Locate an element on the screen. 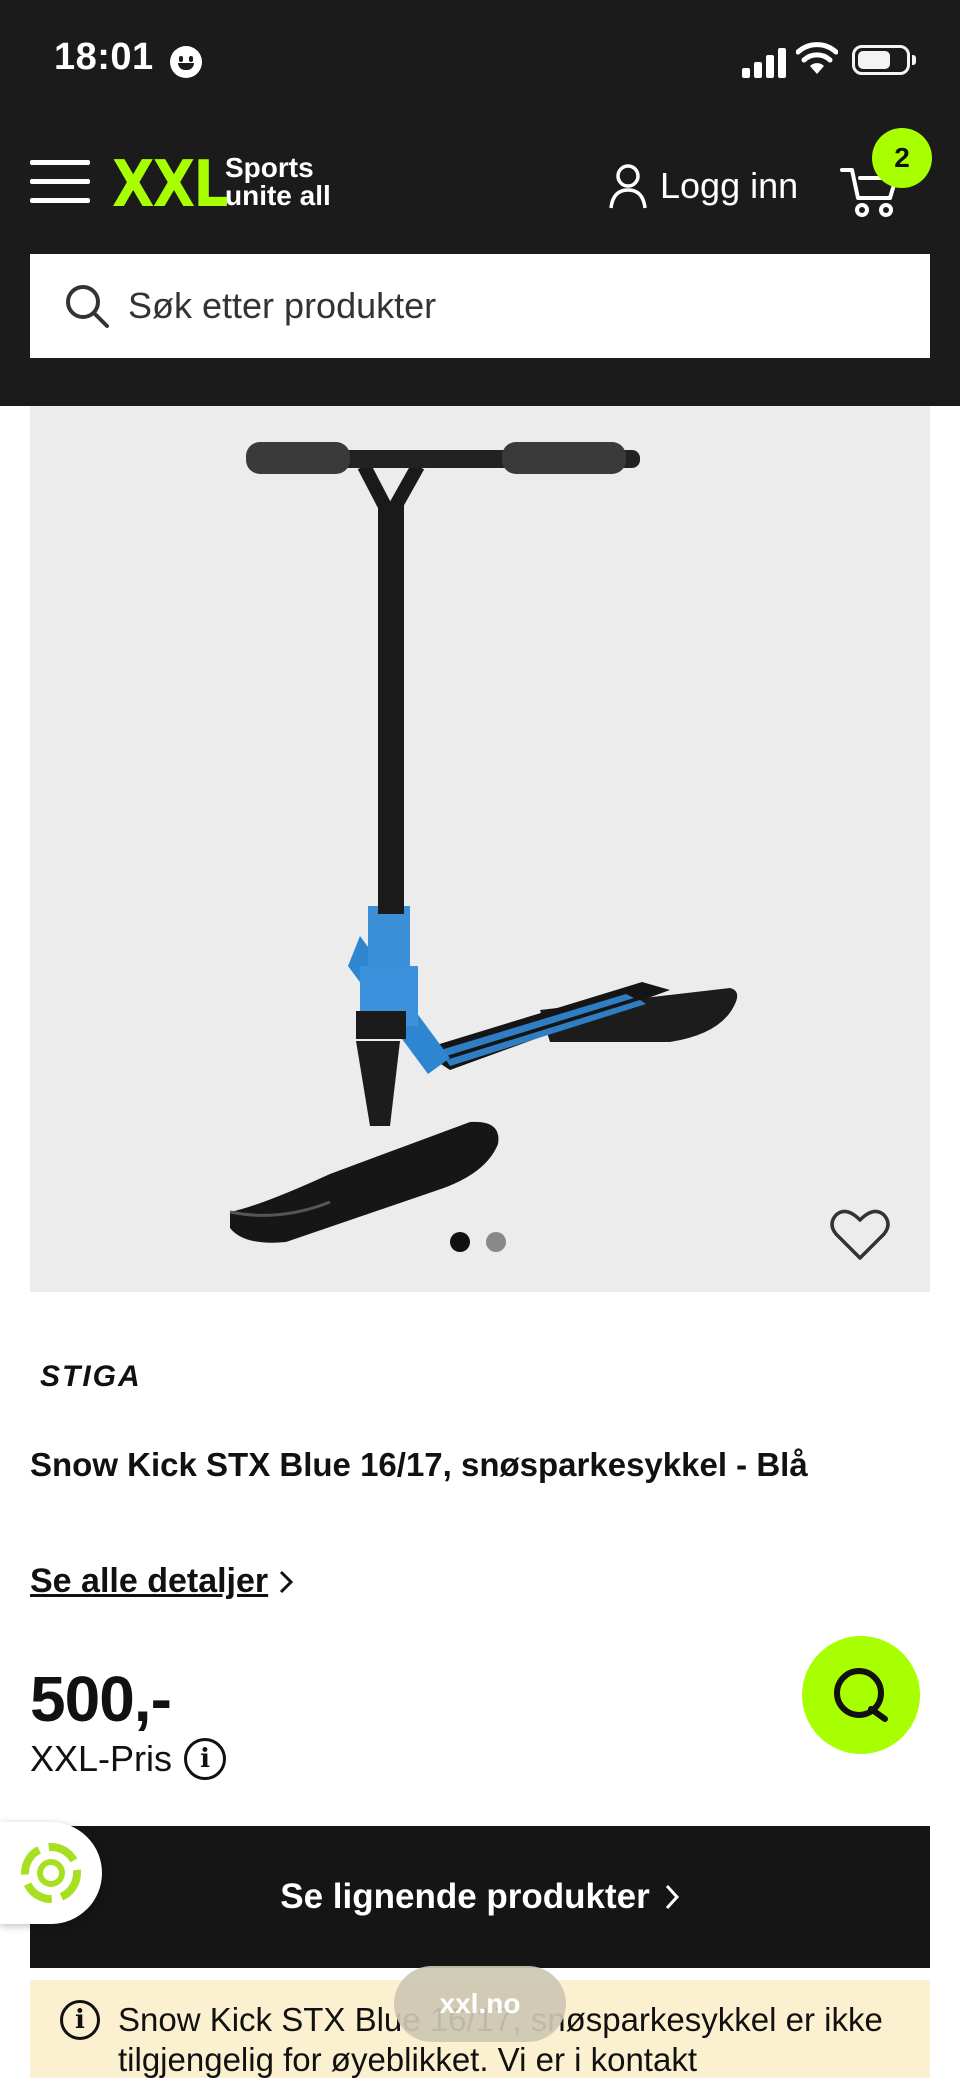  recycle-icon is located at coordinates (51, 1873).